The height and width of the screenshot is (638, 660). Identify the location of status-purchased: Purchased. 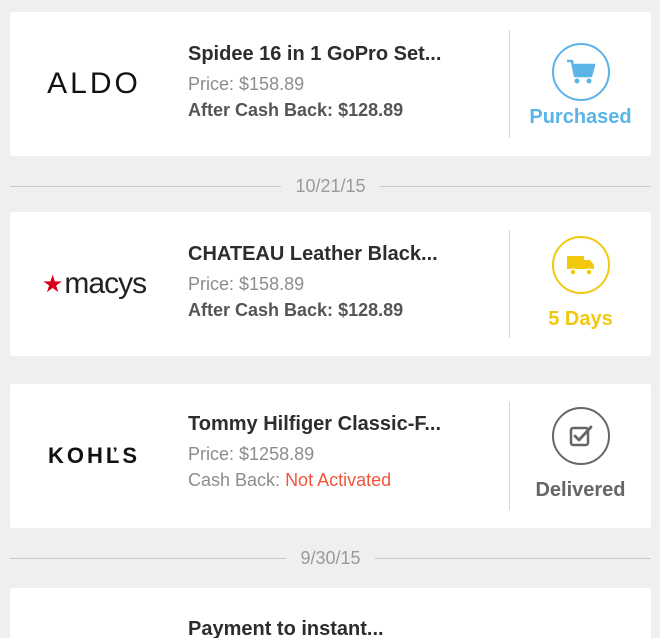
(580, 84).